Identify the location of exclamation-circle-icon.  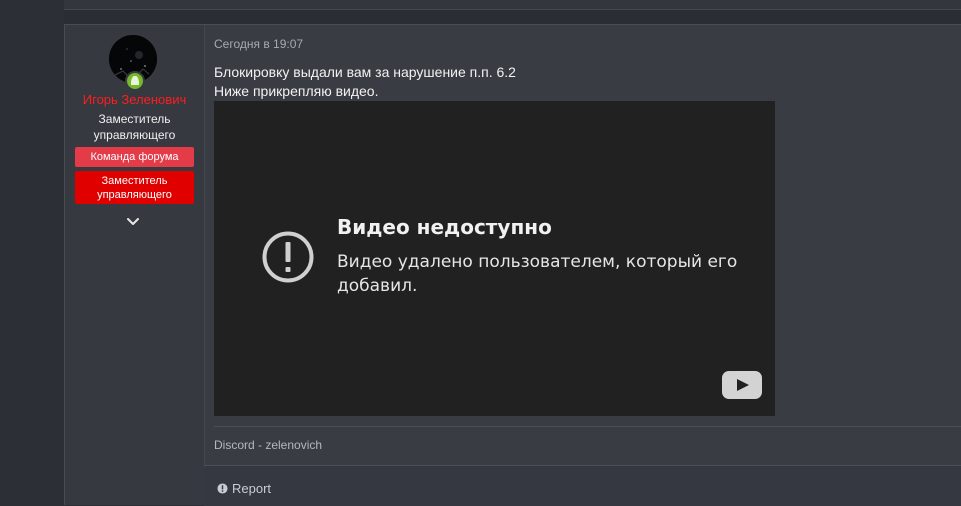
(222, 488).